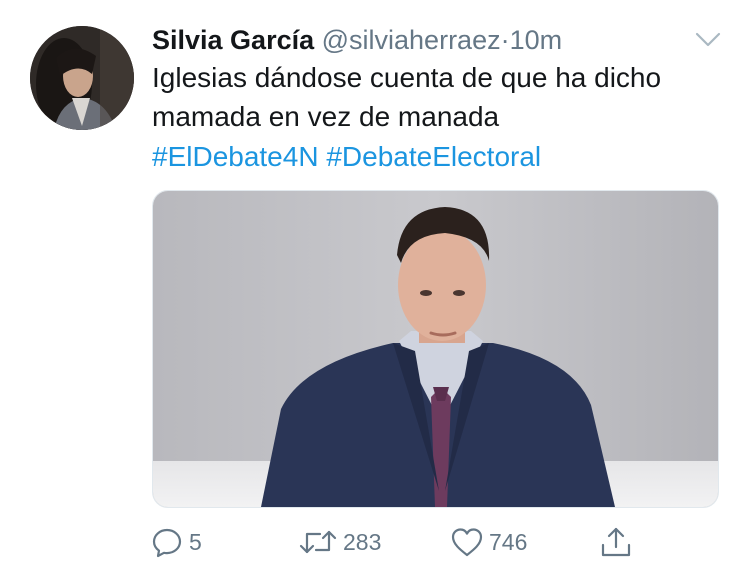  What do you see at coordinates (233, 40) in the screenshot?
I see `author-name: Silvia García` at bounding box center [233, 40].